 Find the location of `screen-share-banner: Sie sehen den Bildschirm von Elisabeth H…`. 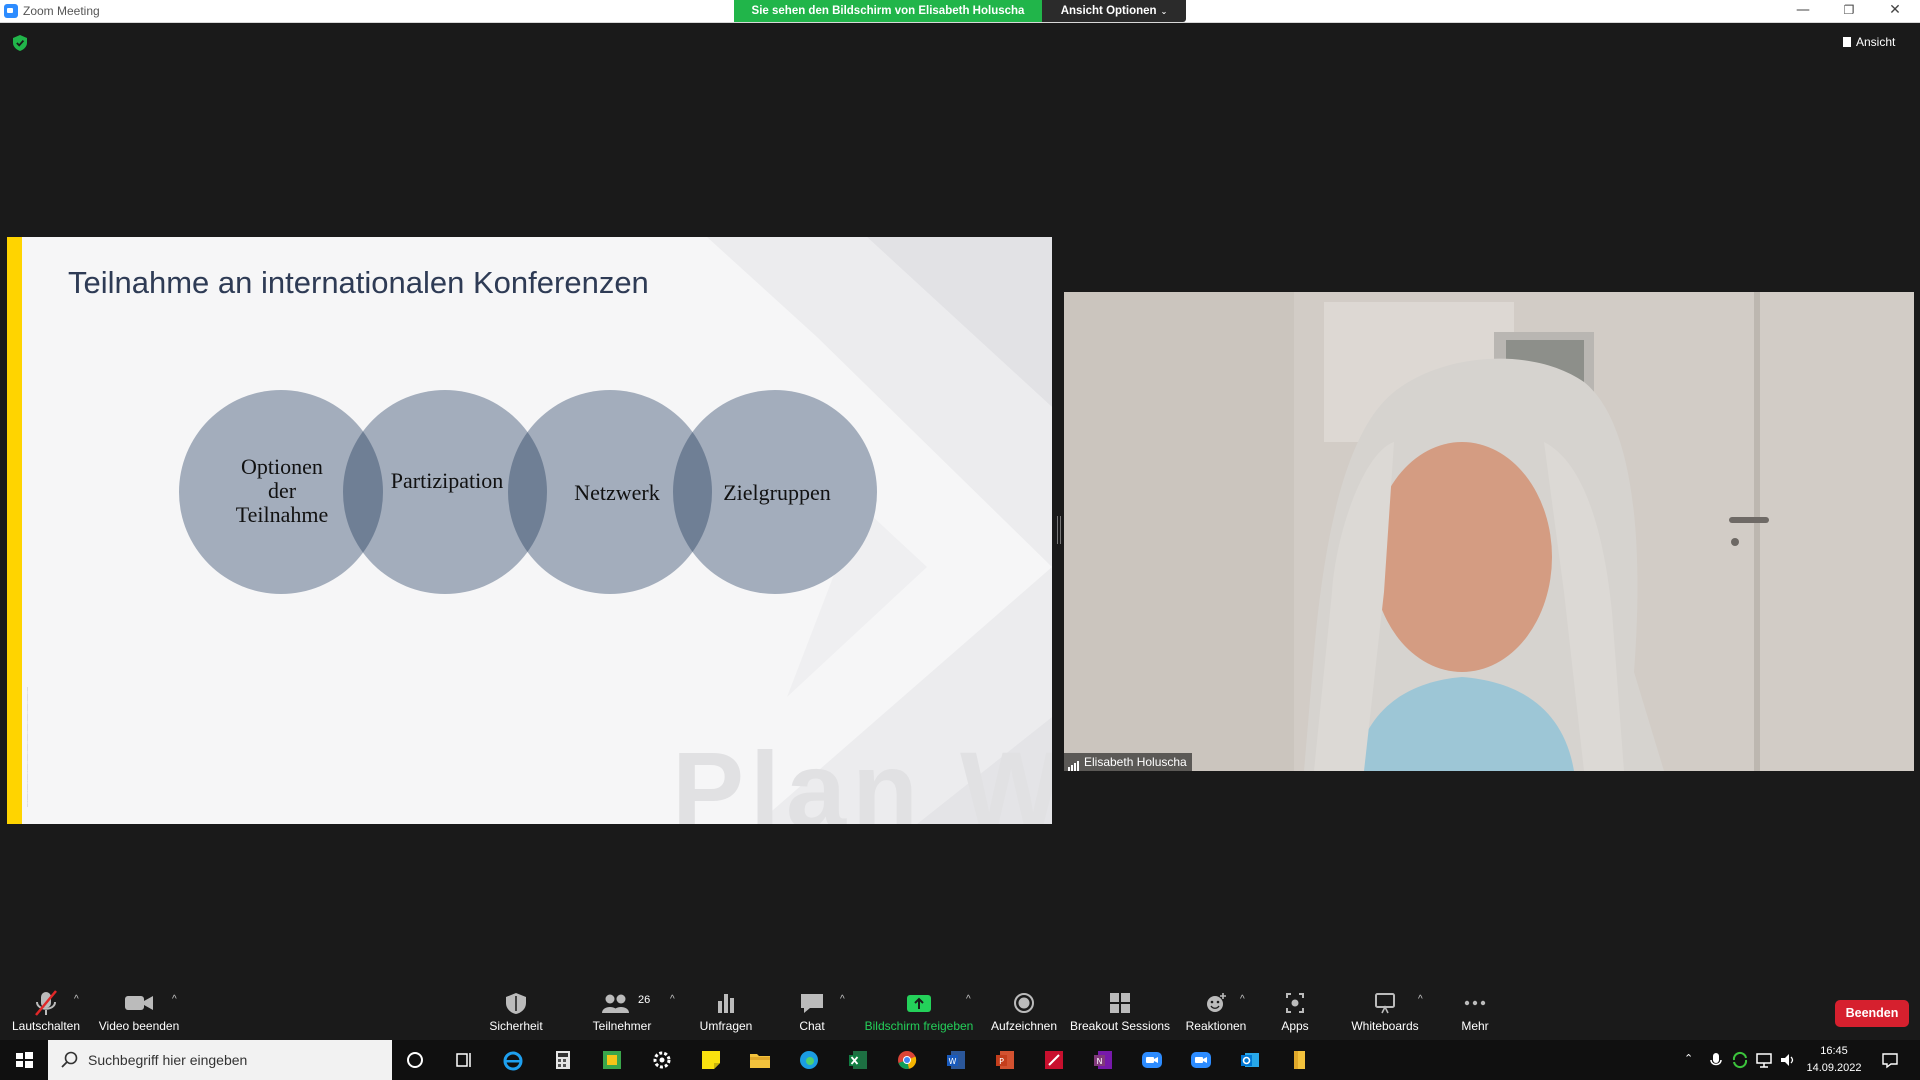

screen-share-banner: Sie sehen den Bildschirm von Elisabeth H… is located at coordinates (888, 11).